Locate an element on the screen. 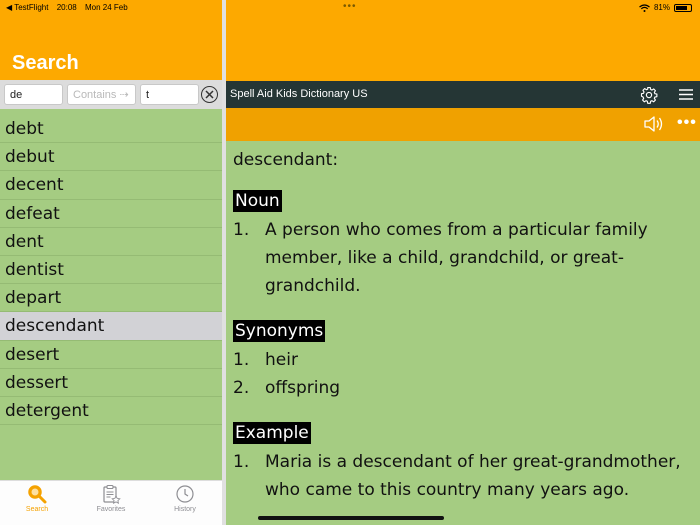 The image size is (700, 525). sense-list: 1. heir 2. offspring is located at coordinates (463, 374).